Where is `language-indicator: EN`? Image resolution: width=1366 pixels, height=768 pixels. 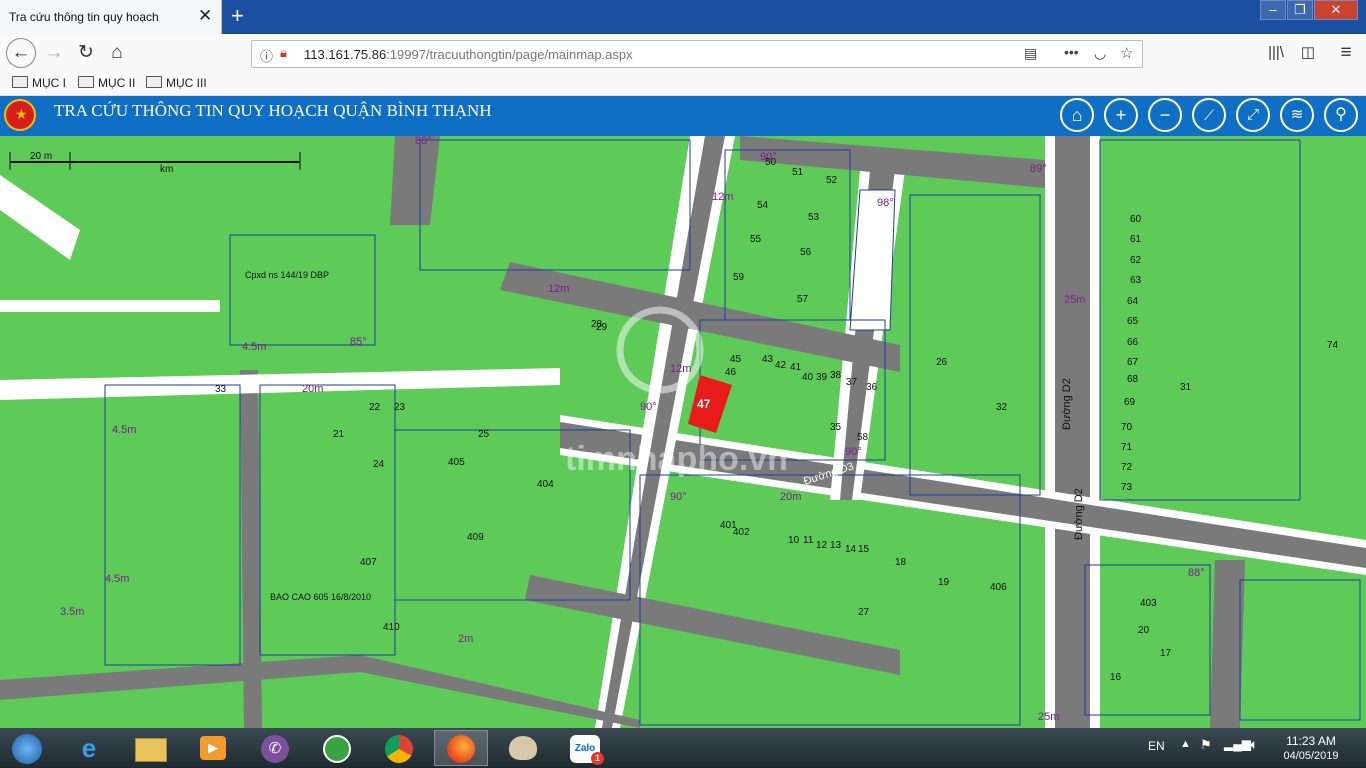 language-indicator: EN is located at coordinates (1156, 746).